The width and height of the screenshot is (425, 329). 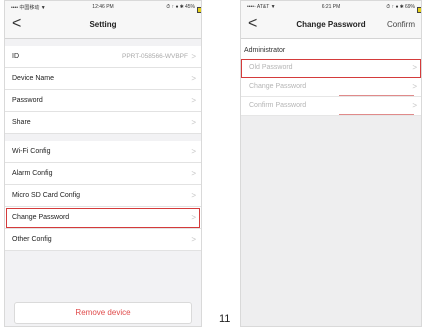 What do you see at coordinates (271, 67) in the screenshot?
I see `old-password-placeholder: Old Password` at bounding box center [271, 67].